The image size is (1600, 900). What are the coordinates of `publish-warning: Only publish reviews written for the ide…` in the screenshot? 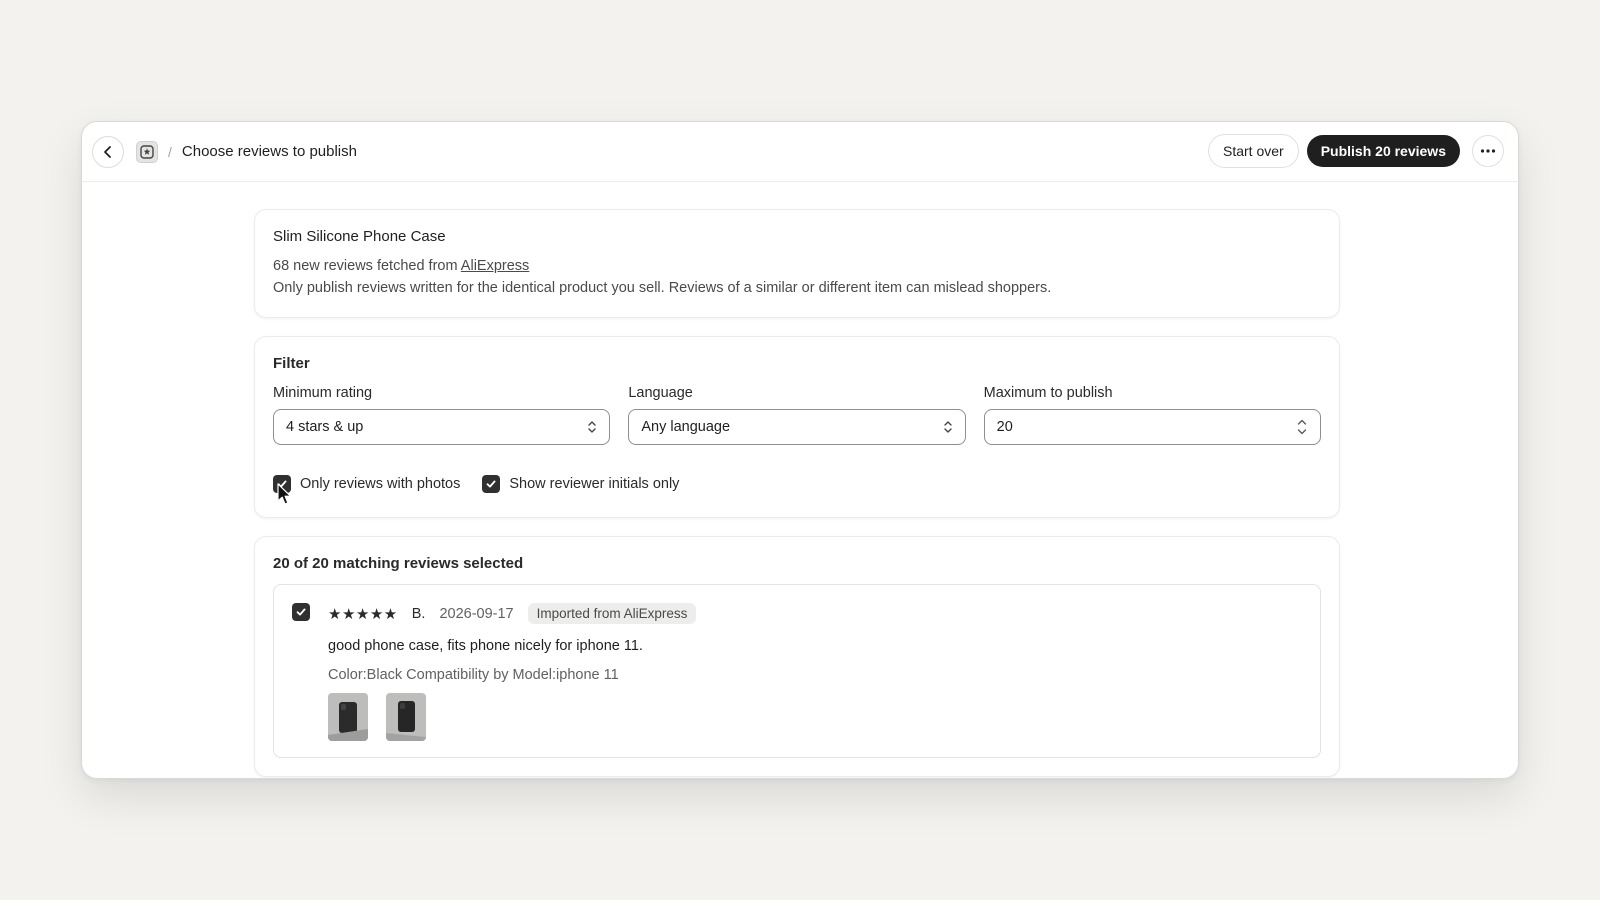 It's located at (662, 288).